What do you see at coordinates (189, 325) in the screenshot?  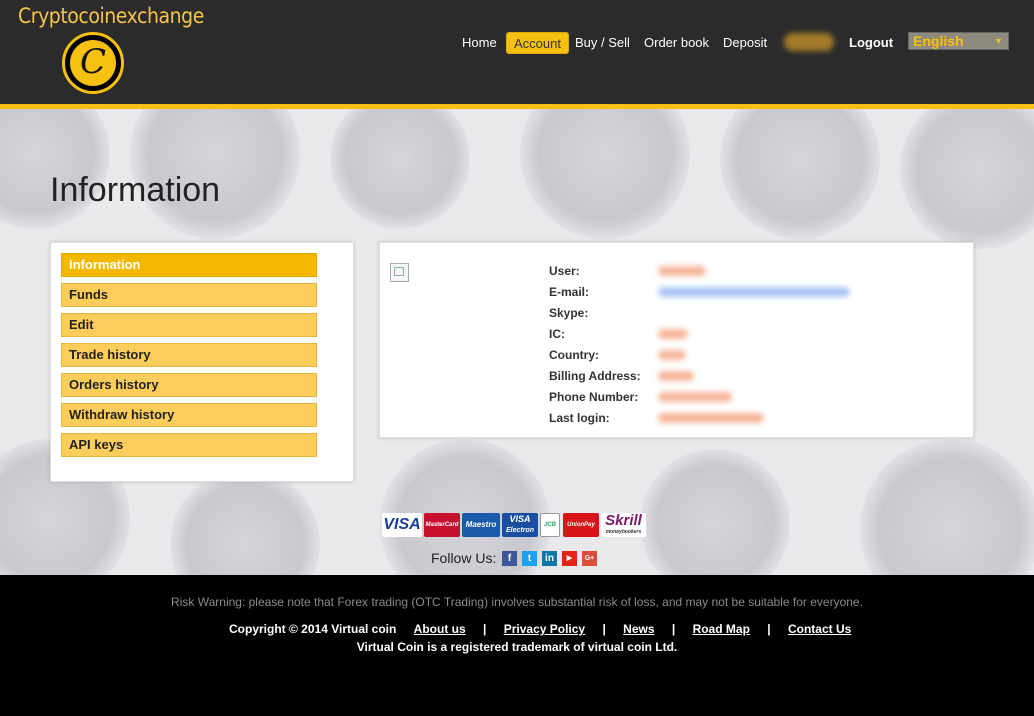 I see `sidebar-item-edit: Edit` at bounding box center [189, 325].